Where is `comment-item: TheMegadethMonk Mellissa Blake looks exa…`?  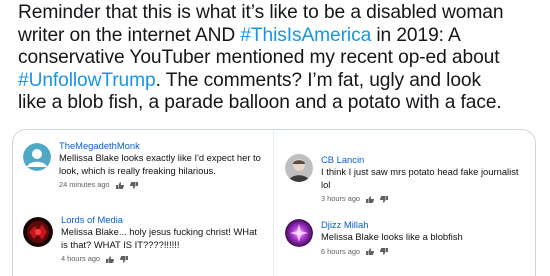
comment-item: TheMegadethMonk Mellissa Blake looks exa… is located at coordinates (143, 167).